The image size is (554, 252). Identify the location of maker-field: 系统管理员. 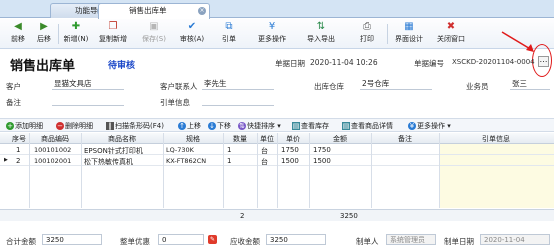
(411, 239).